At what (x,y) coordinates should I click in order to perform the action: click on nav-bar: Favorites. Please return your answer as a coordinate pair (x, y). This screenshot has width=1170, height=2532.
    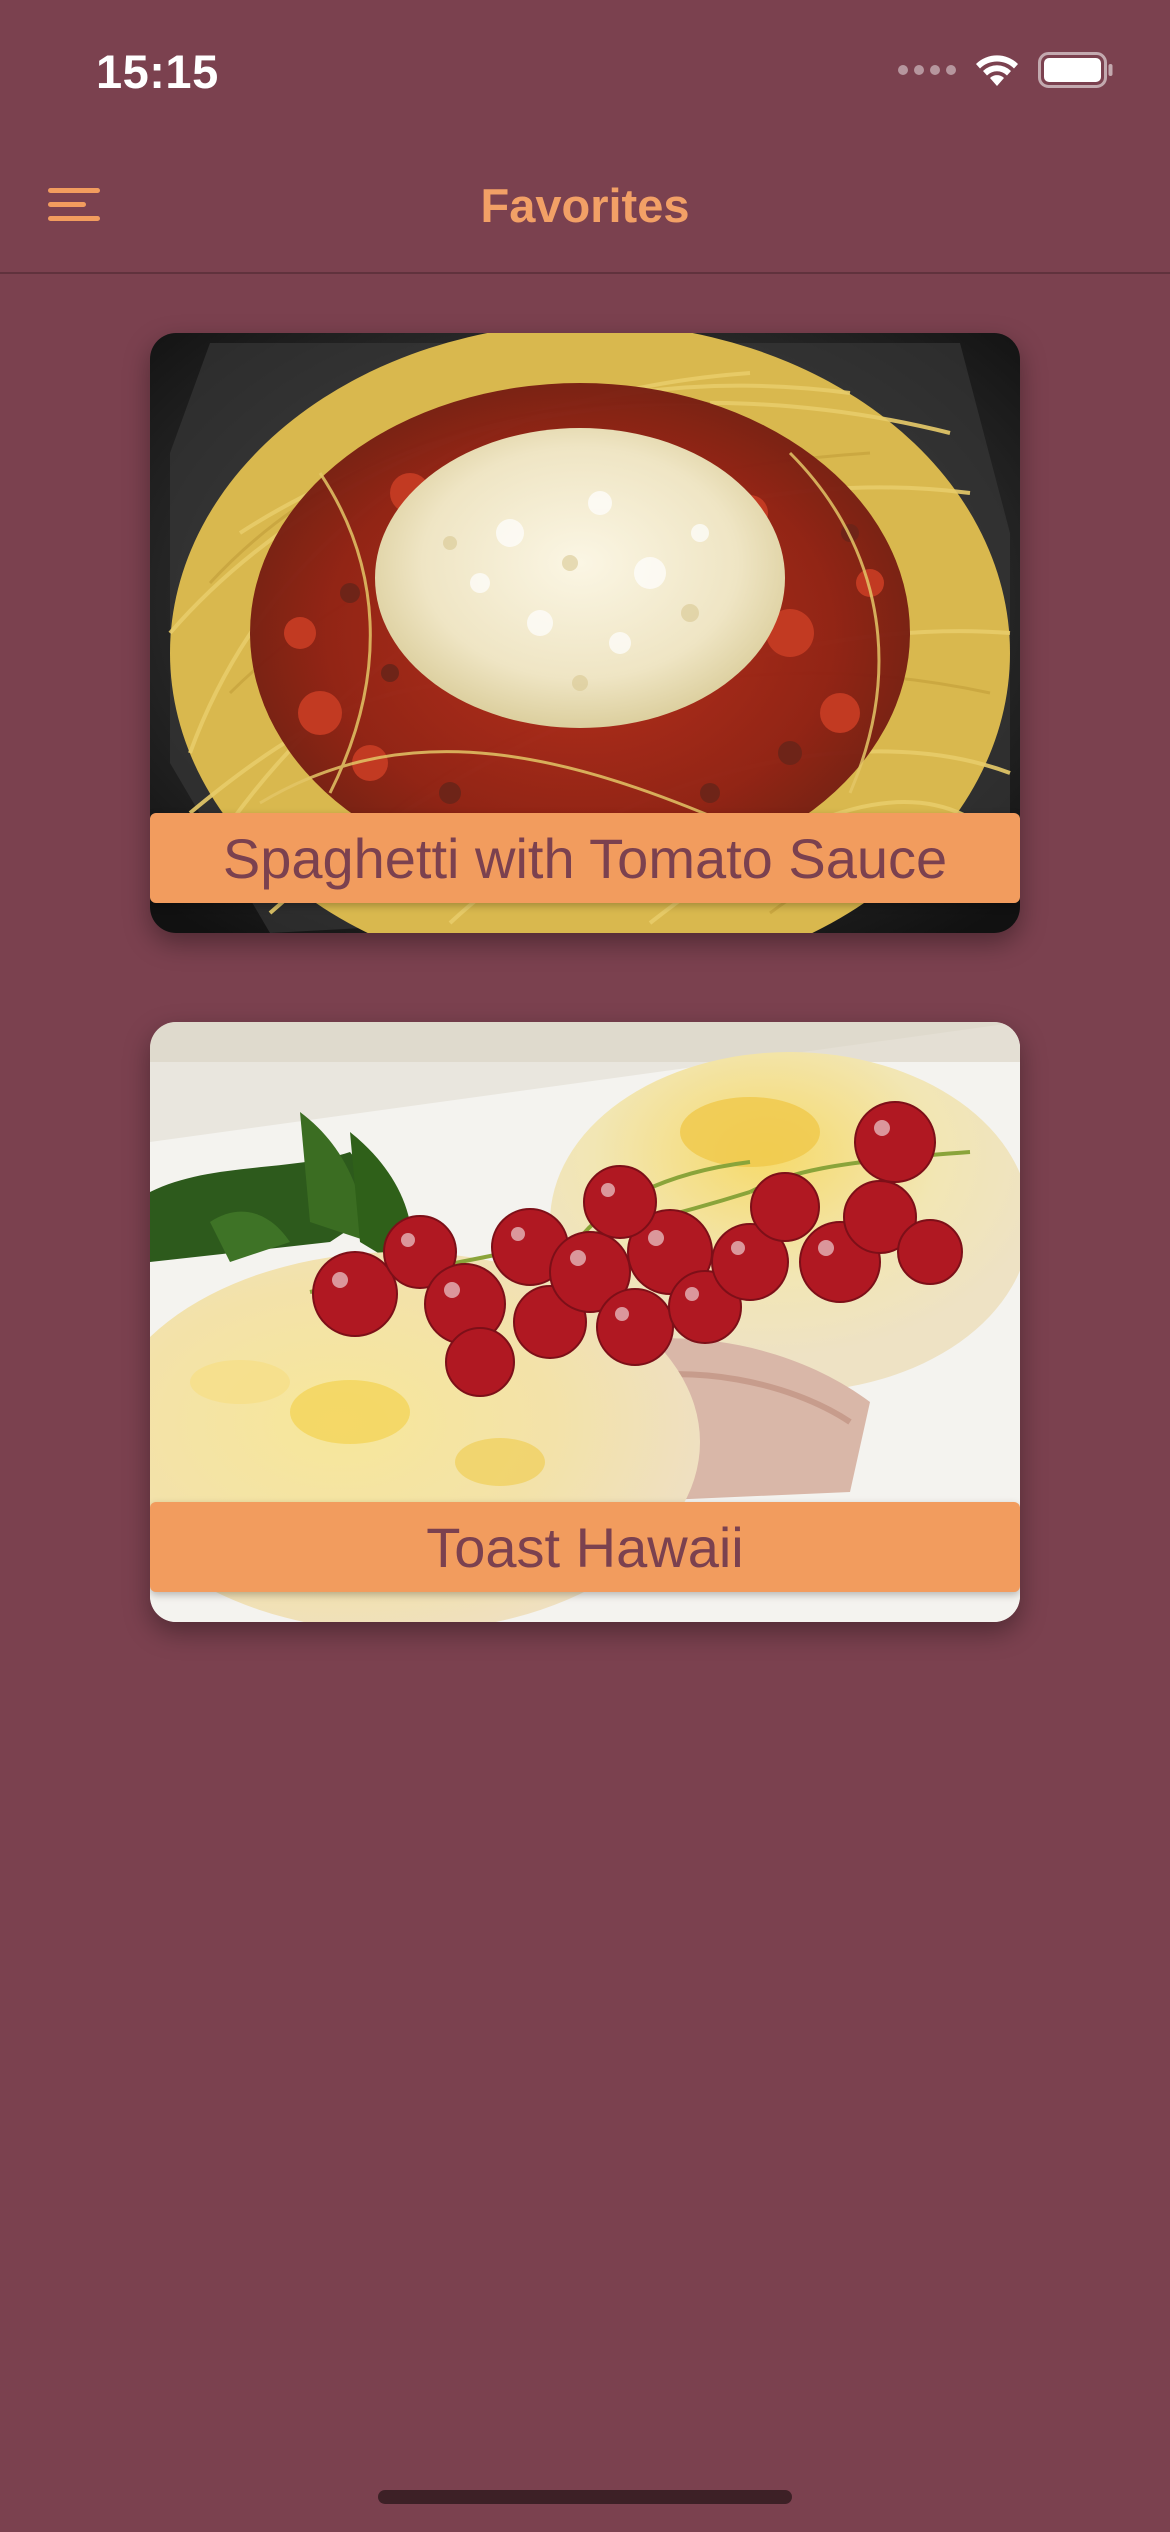
    Looking at the image, I should click on (585, 207).